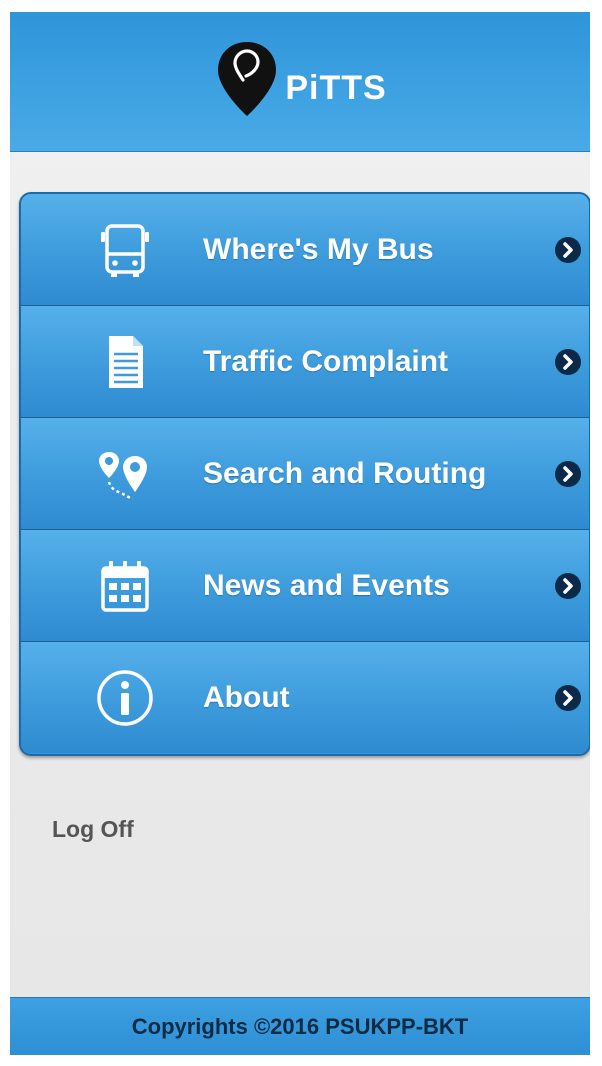 The height and width of the screenshot is (1066, 602). I want to click on app-header: PiTTS, so click(300, 82).